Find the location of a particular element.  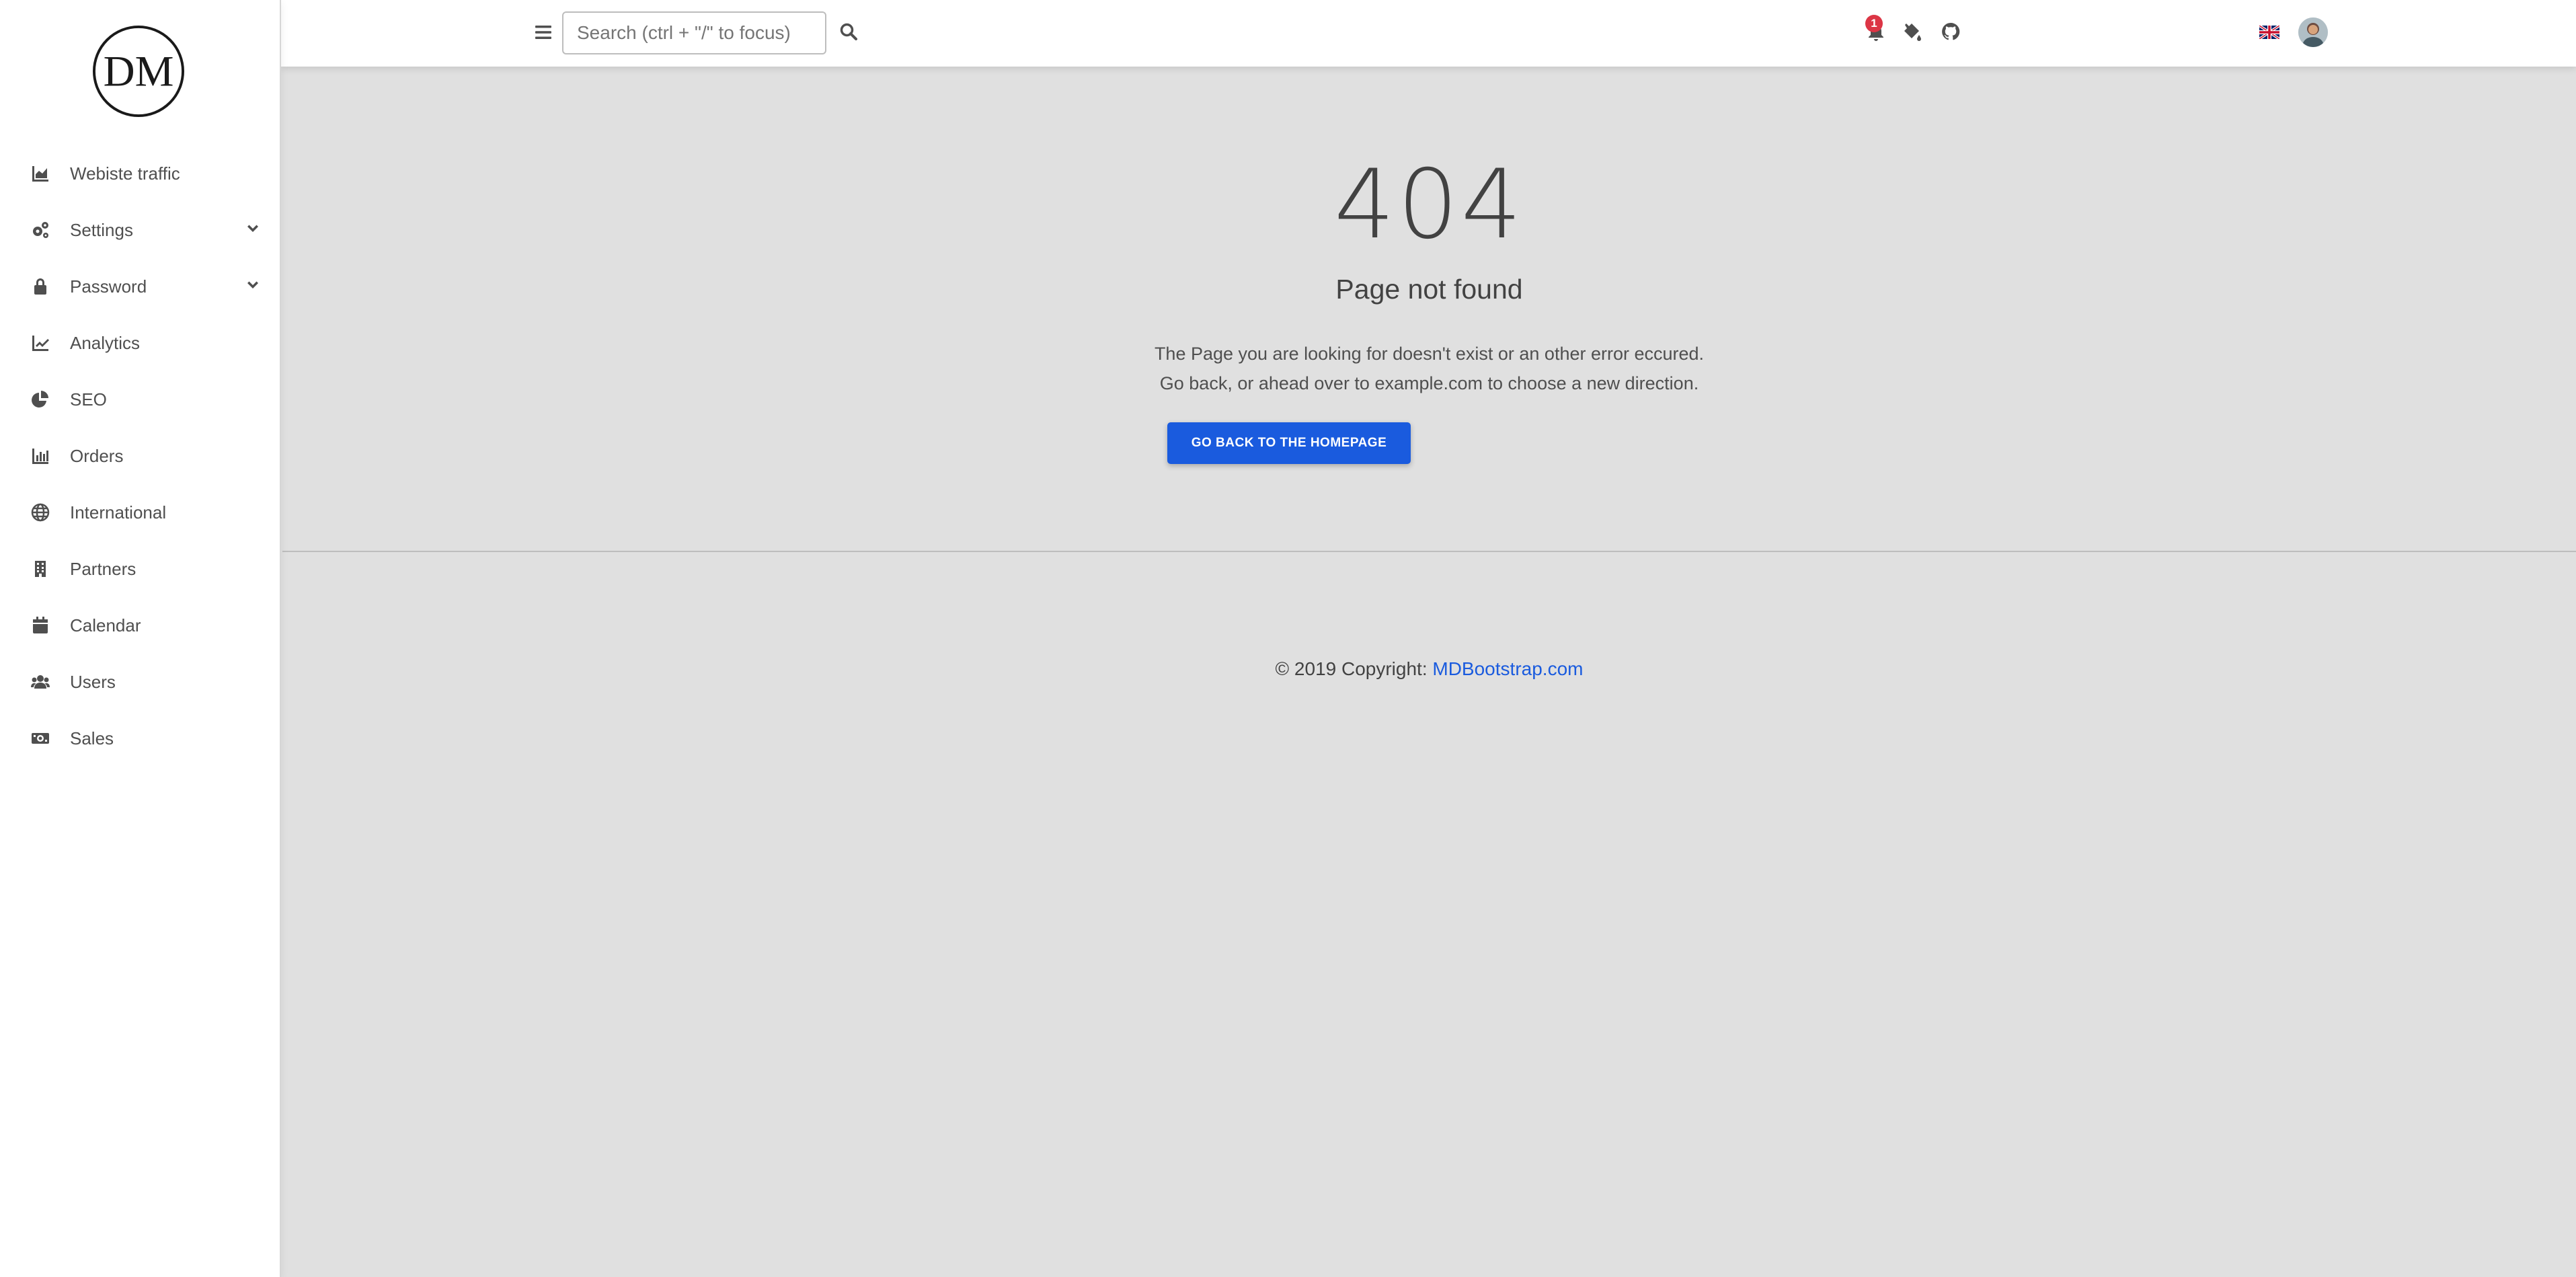

sidebar-item-calendar: Calendar is located at coordinates (140, 625).